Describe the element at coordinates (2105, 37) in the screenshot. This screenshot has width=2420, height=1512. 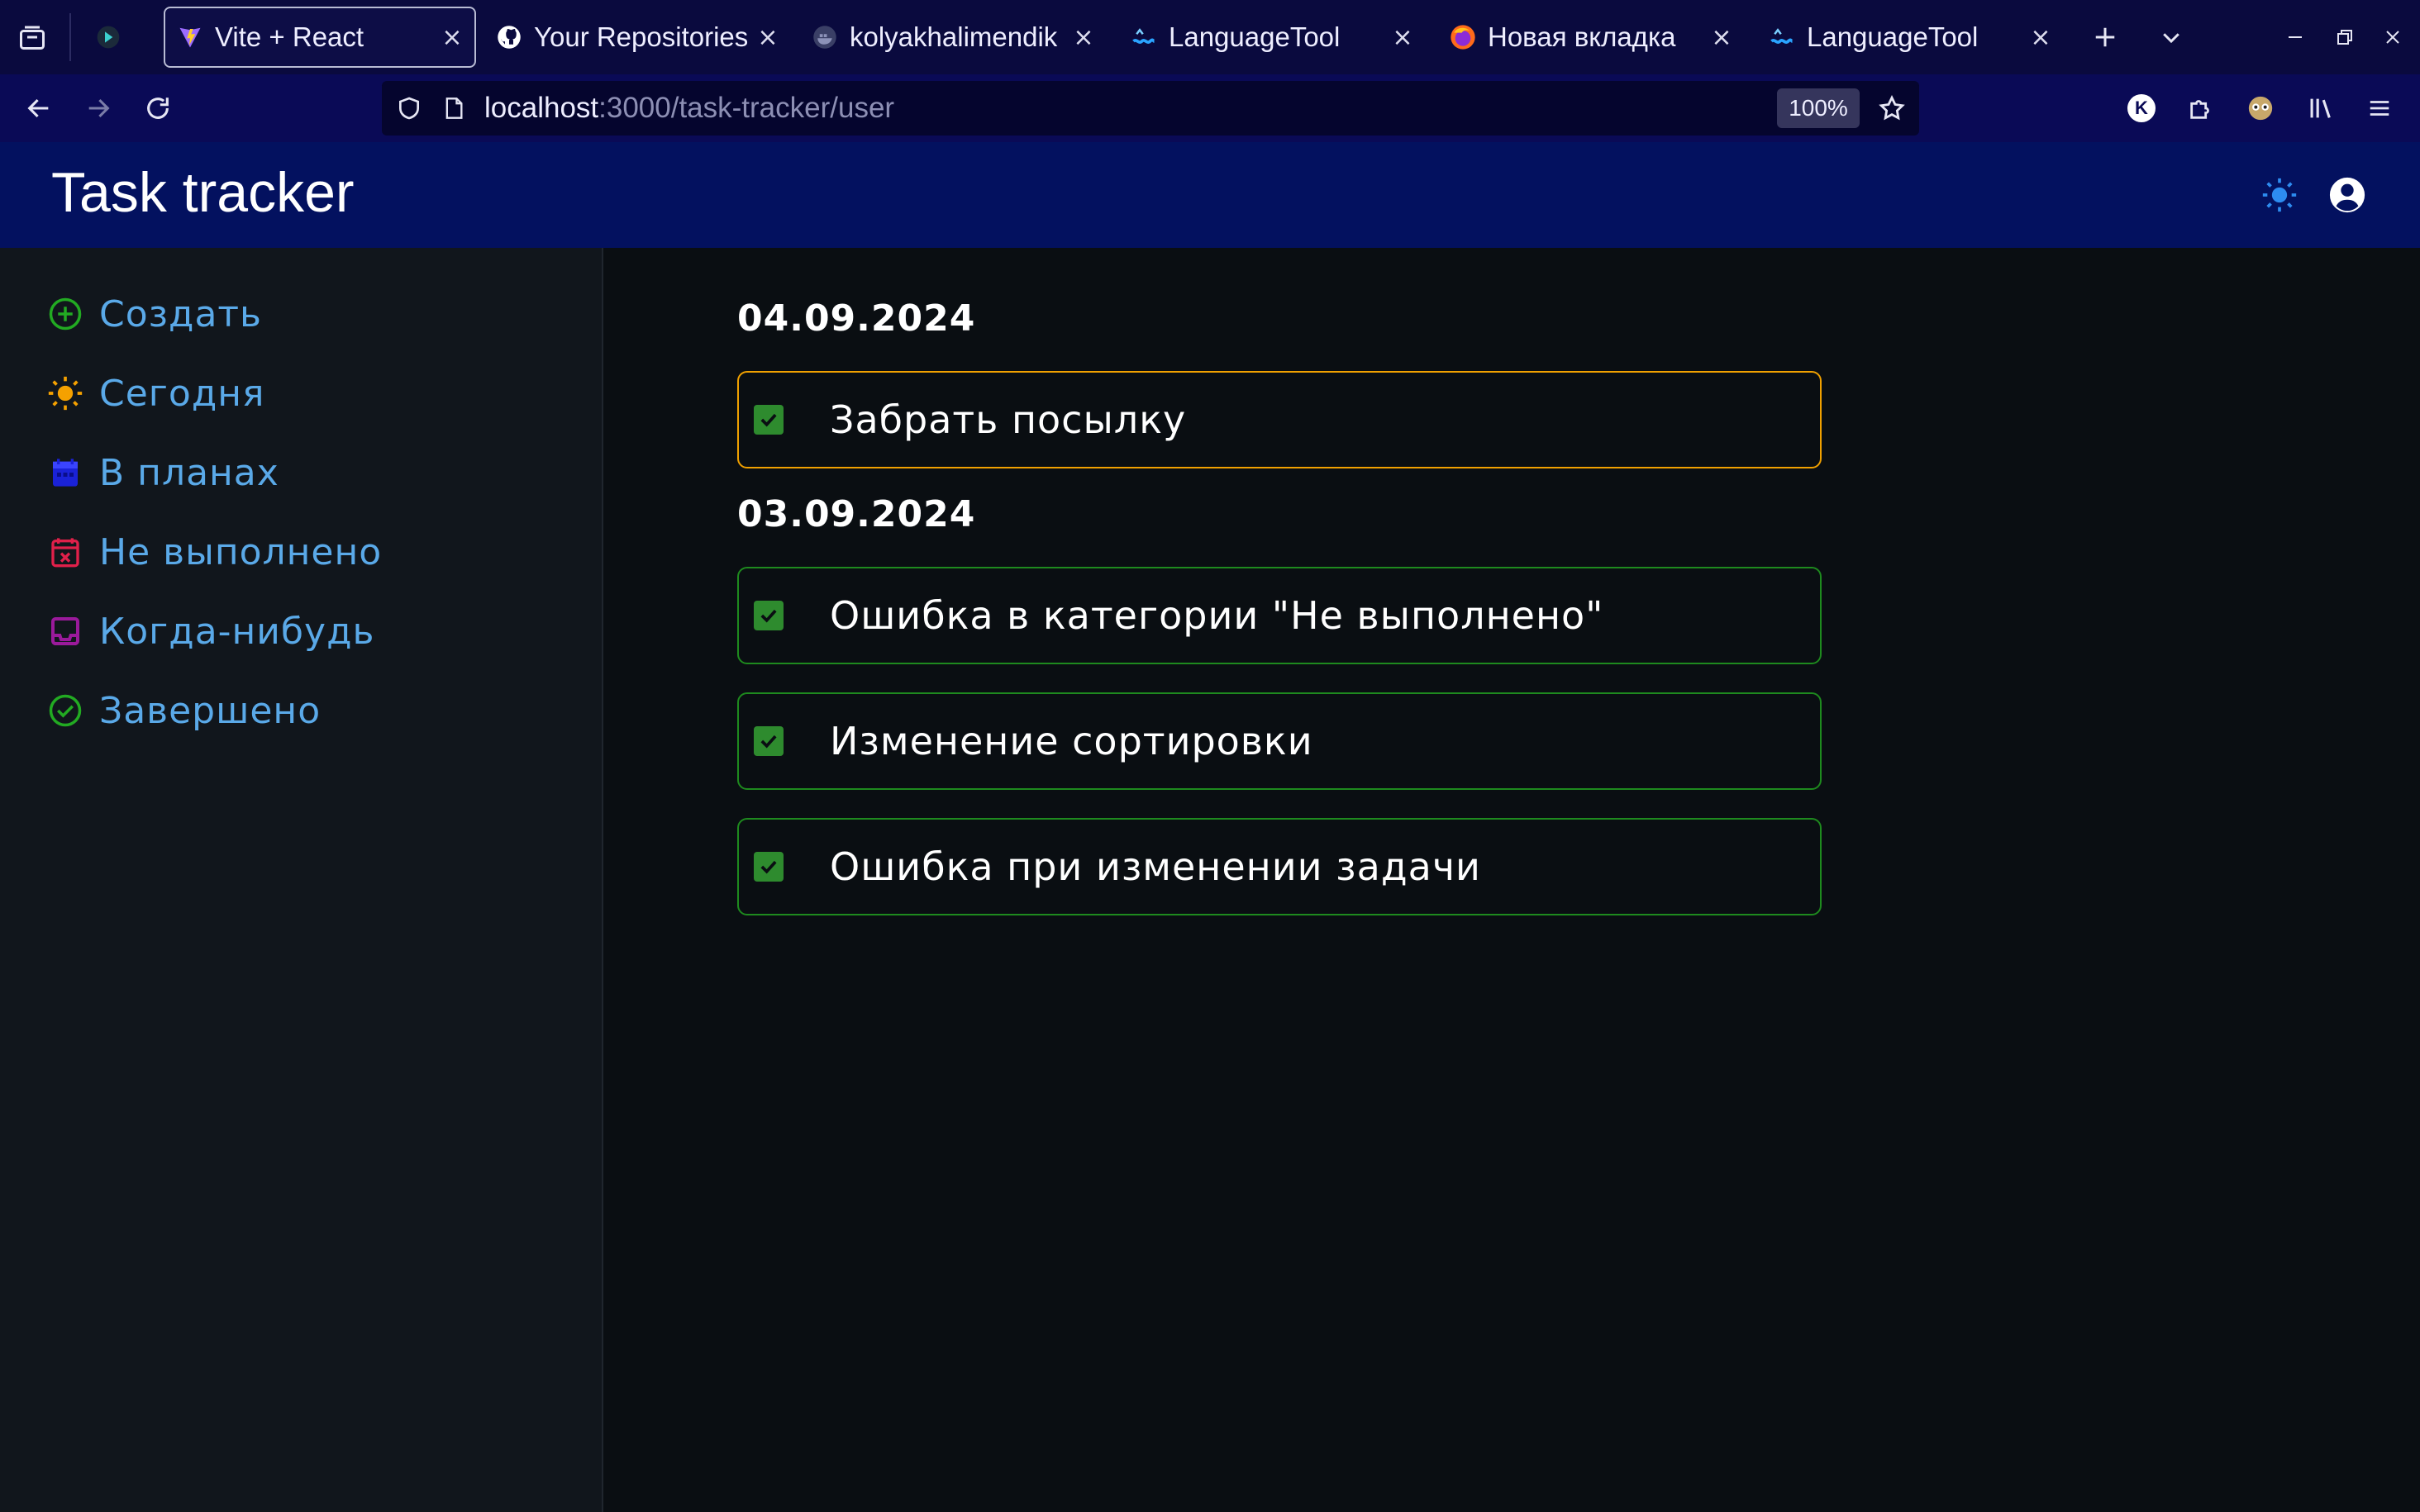
I see `new-tab-plus-icon` at that location.